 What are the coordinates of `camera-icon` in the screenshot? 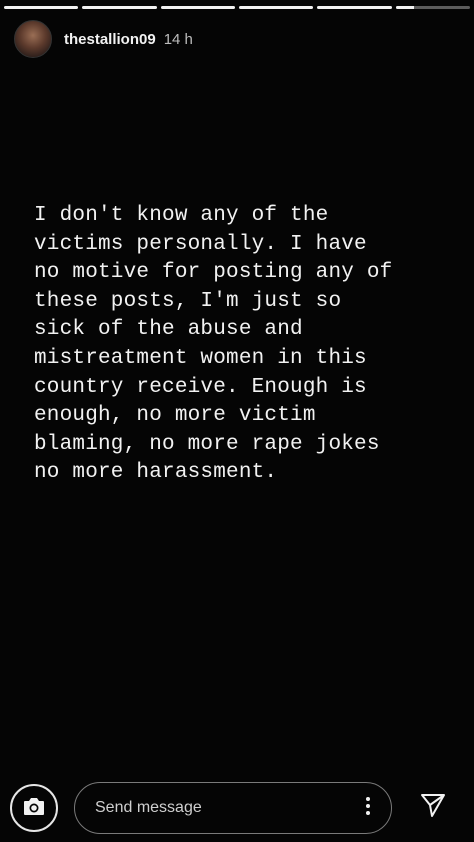 It's located at (34, 808).